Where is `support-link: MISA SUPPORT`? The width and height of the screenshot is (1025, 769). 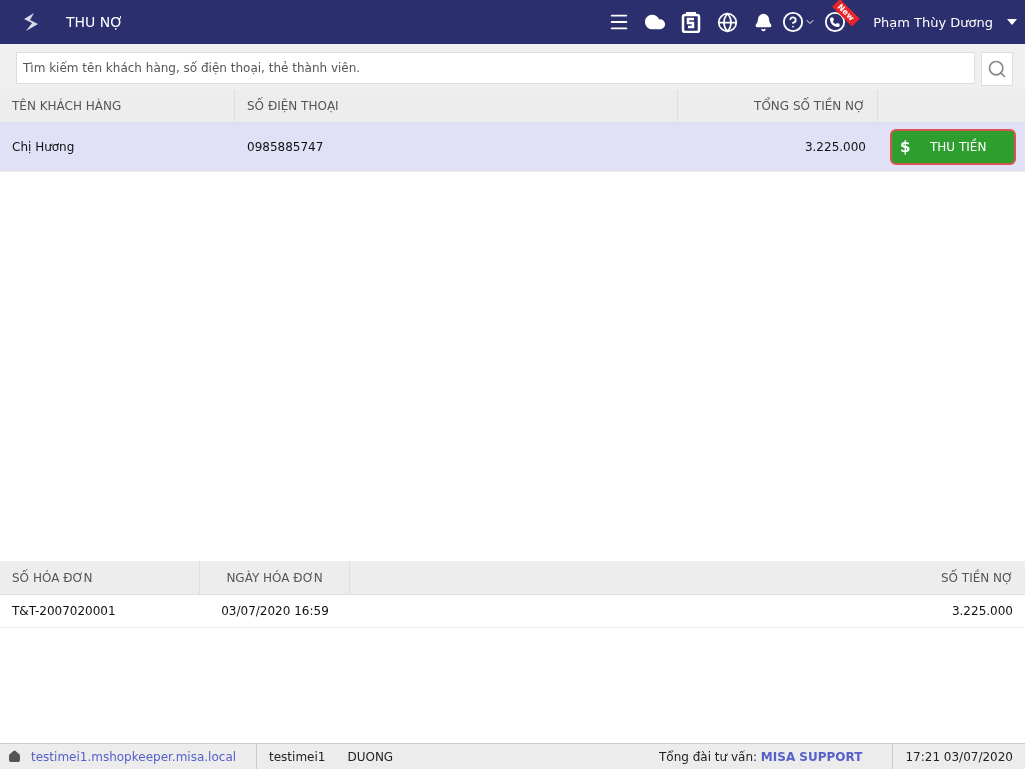 support-link: MISA SUPPORT is located at coordinates (811, 756).